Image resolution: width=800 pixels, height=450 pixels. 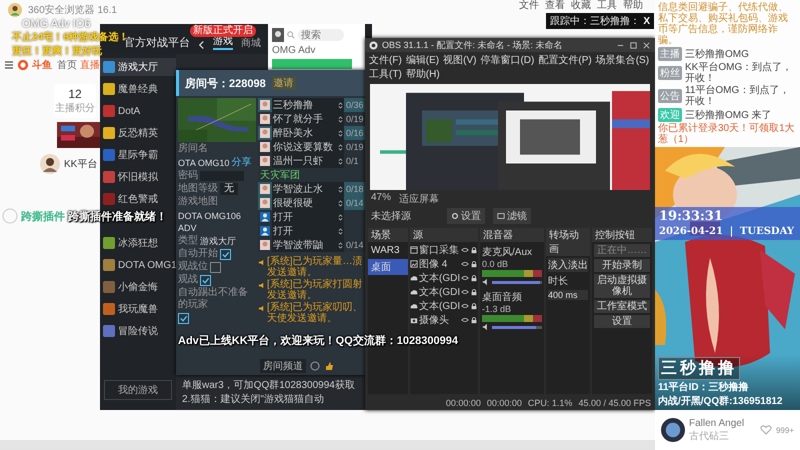 What do you see at coordinates (646, 21) in the screenshot?
I see `close-button: X` at bounding box center [646, 21].